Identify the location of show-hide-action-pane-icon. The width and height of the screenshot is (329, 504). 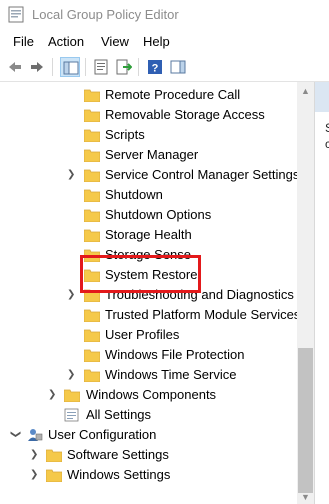
(178, 67).